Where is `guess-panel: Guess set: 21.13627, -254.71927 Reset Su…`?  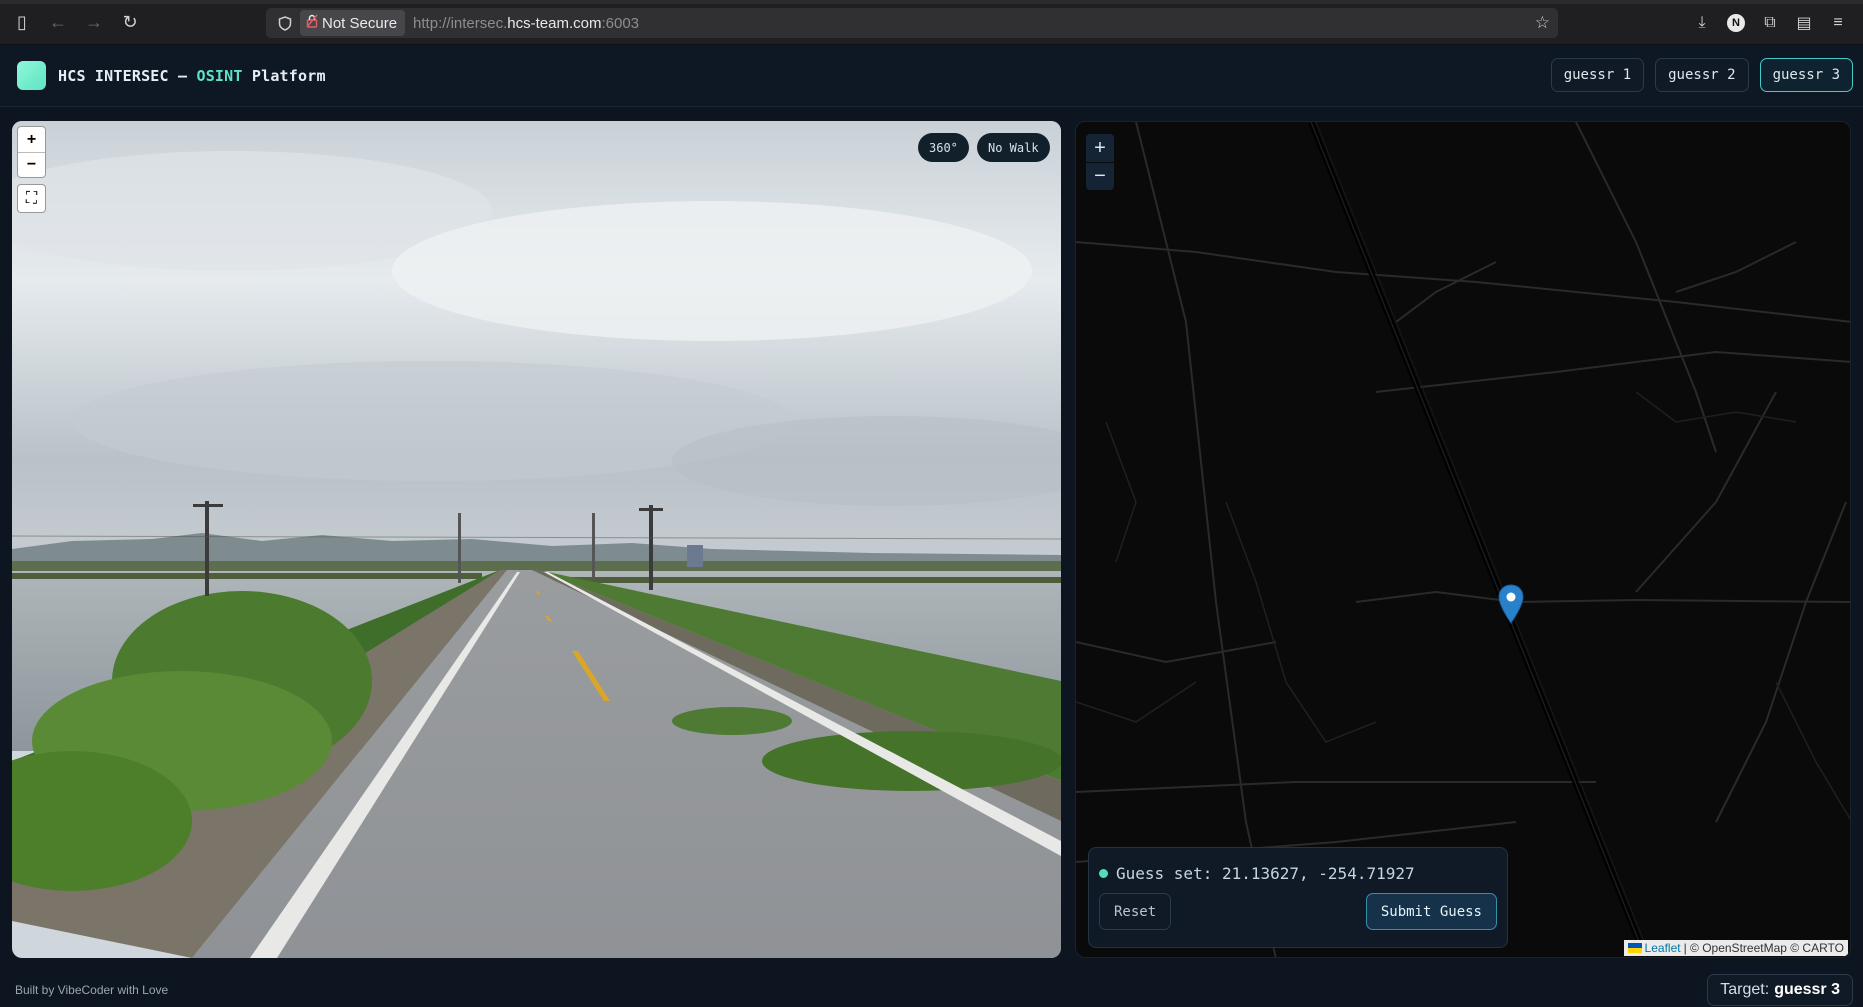
guess-panel: Guess set: 21.13627, -254.71927 Reset Su… is located at coordinates (1298, 897).